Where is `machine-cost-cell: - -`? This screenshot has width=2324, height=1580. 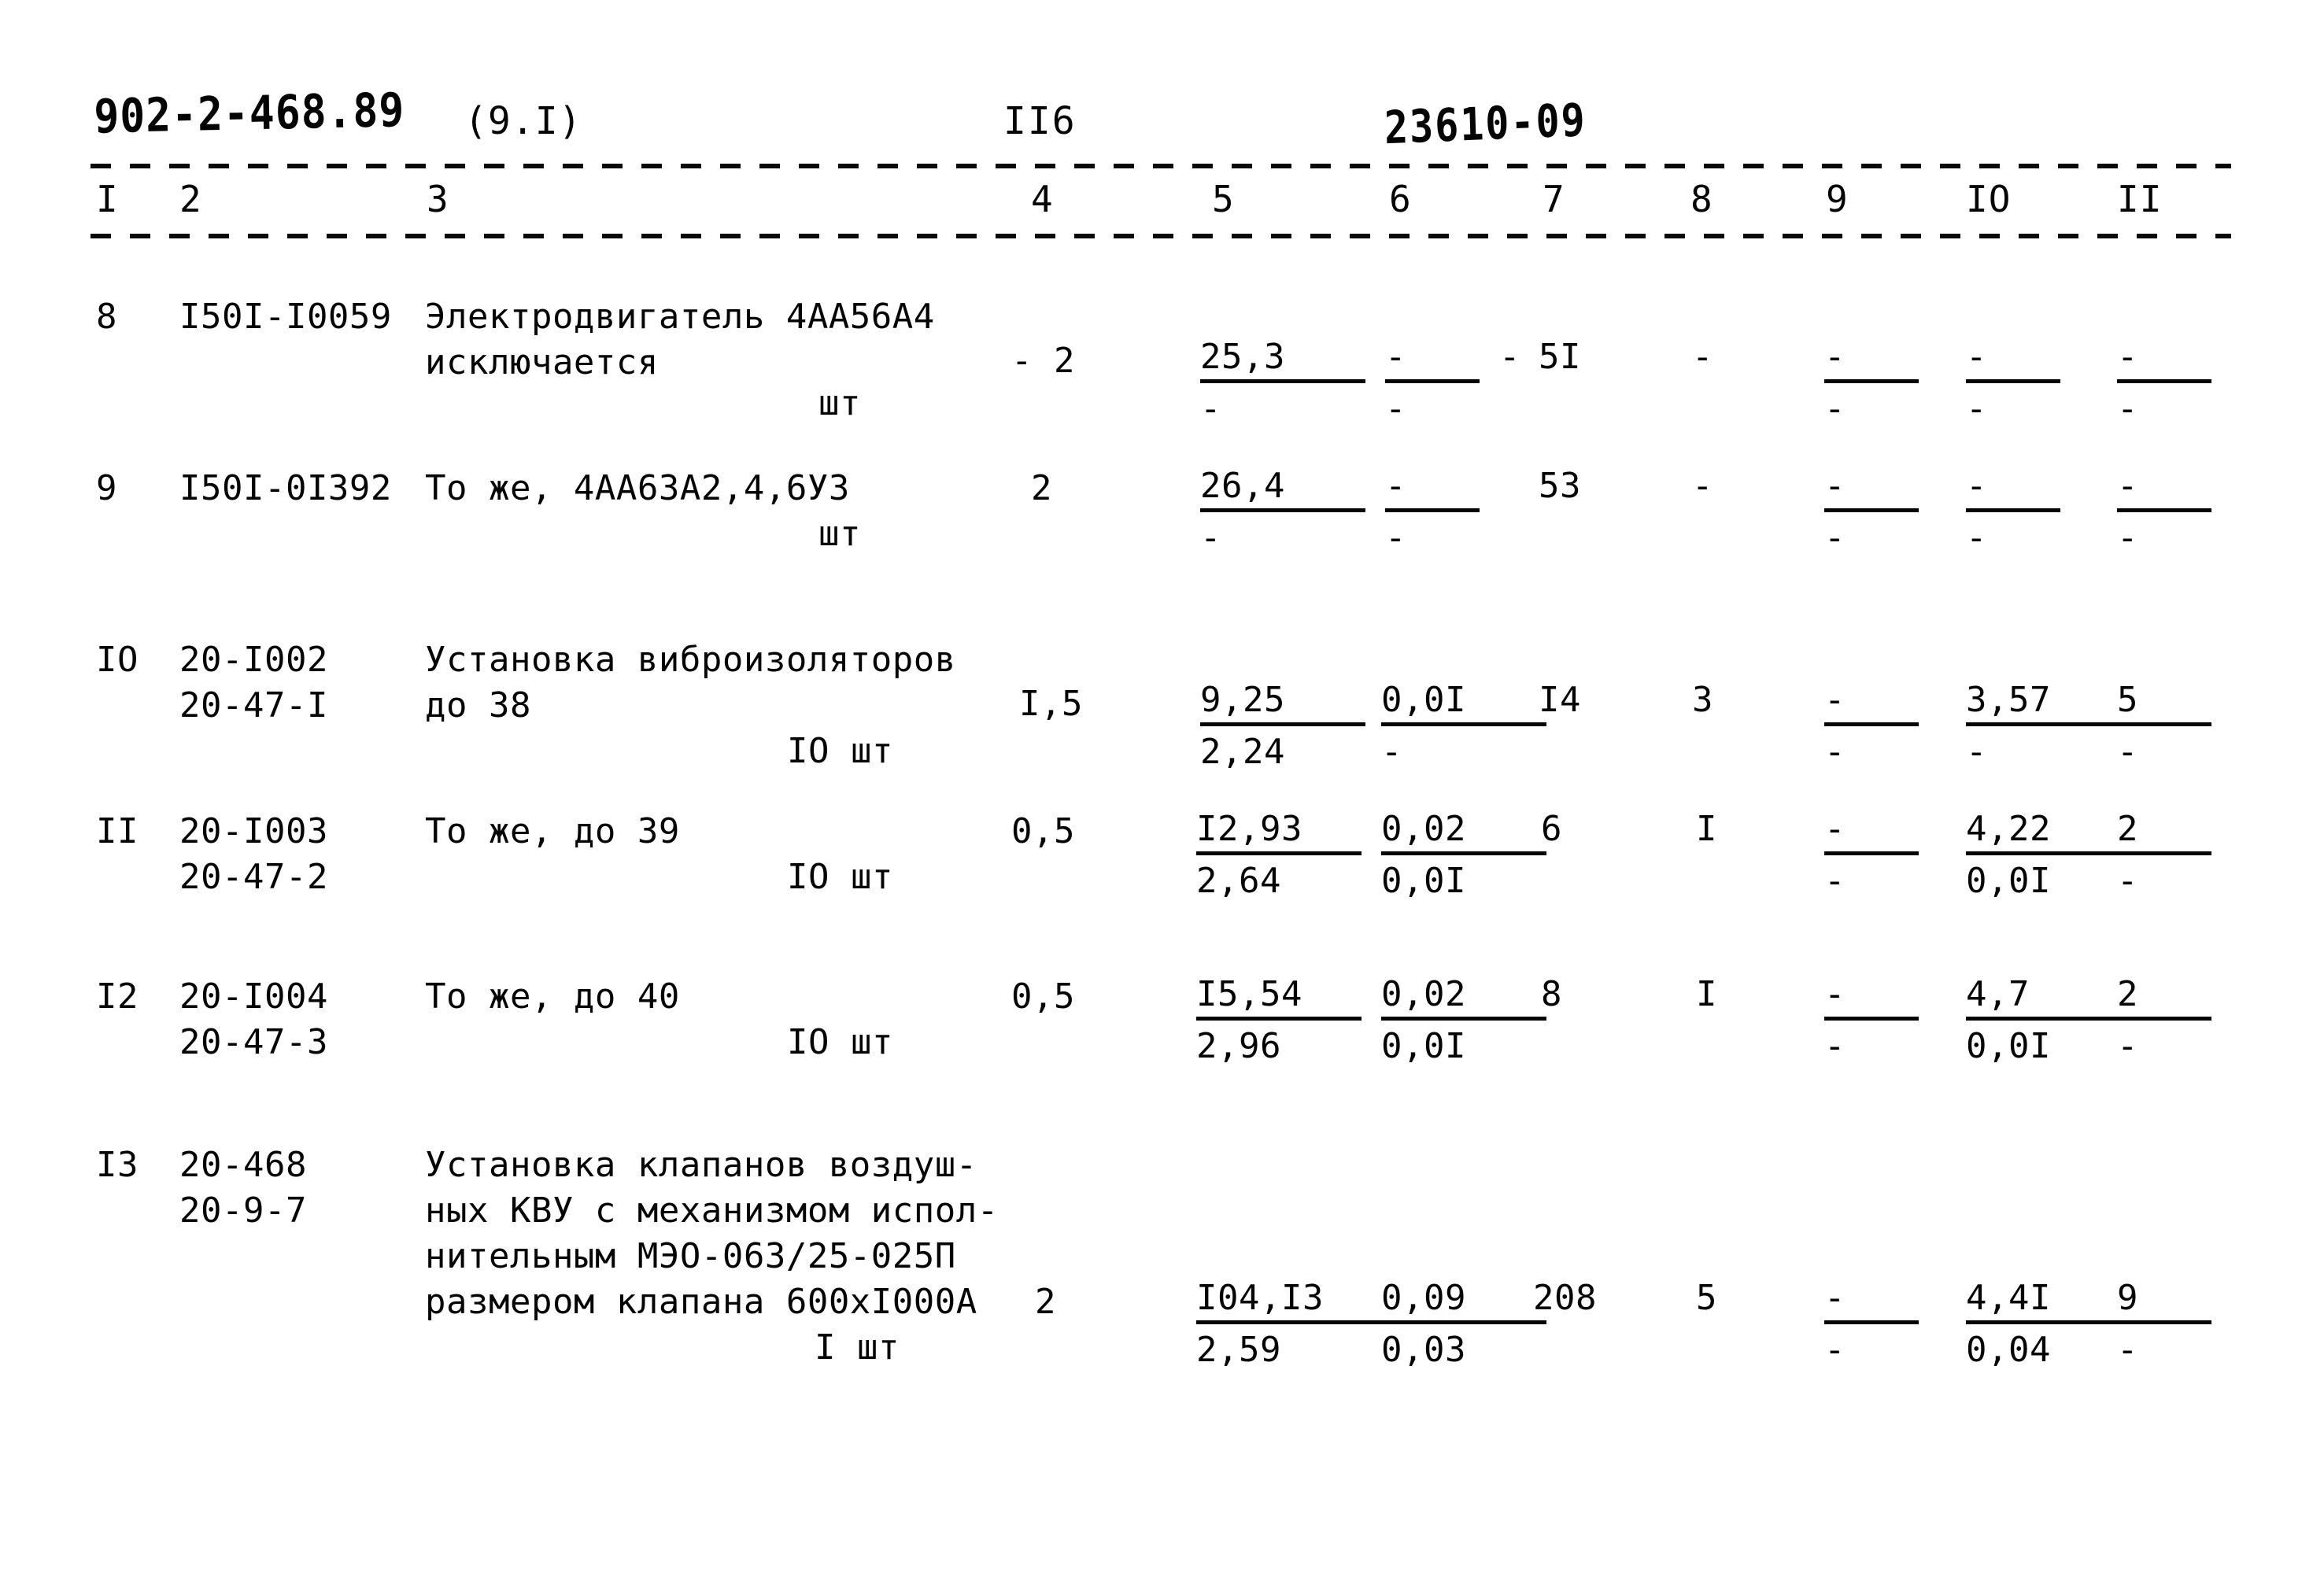
machine-cost-cell: - - is located at coordinates (1432, 513).